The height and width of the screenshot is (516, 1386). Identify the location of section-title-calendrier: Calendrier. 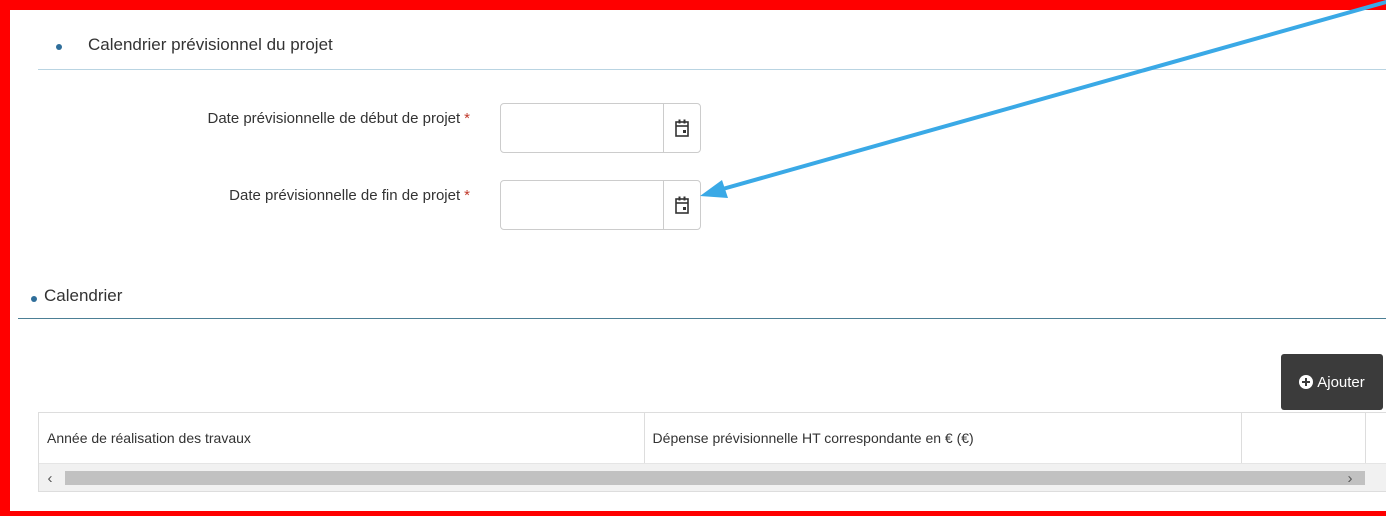
(83, 295).